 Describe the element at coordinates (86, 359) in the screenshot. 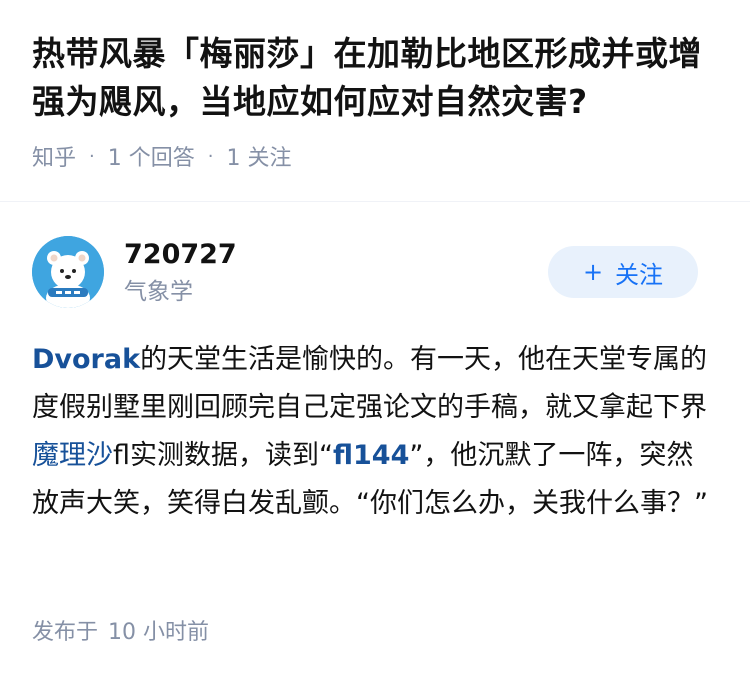

I see `link-dvorak: Dvorak` at that location.